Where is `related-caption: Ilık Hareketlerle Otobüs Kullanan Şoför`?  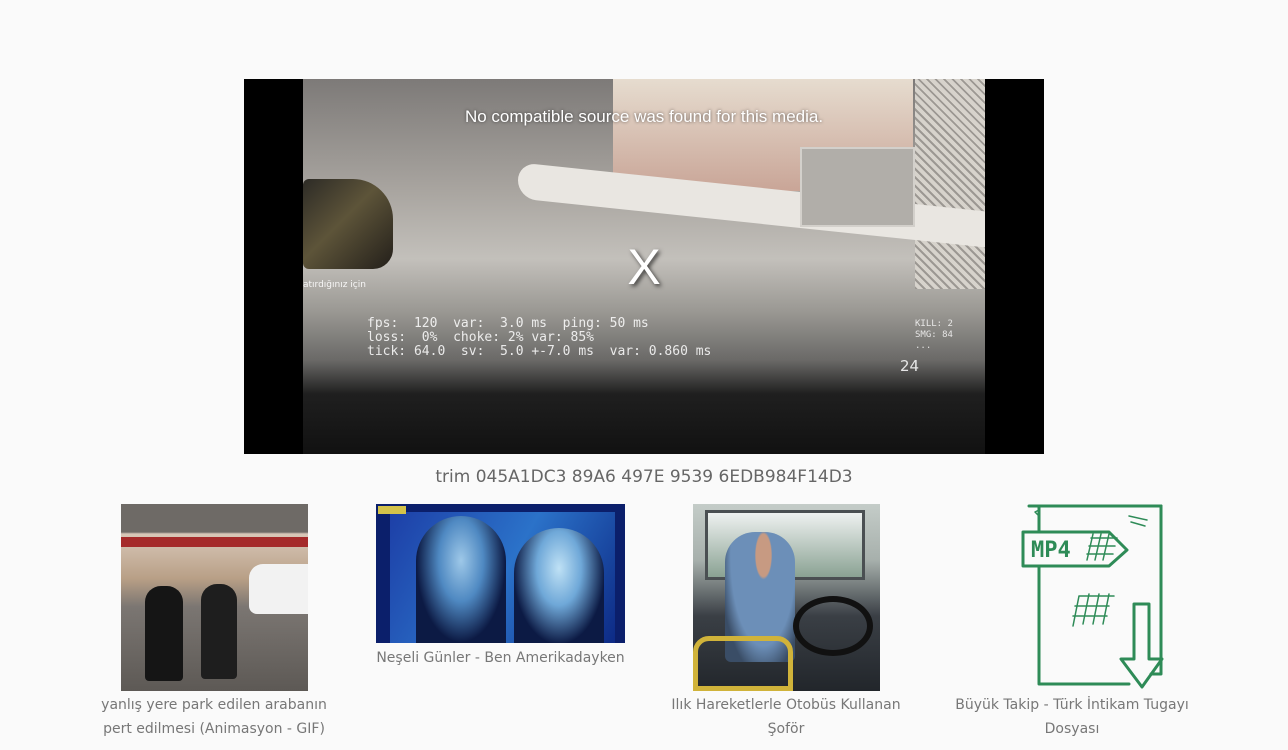 related-caption: Ilık Hareketlerle Otobüs Kullanan Şoför is located at coordinates (786, 717).